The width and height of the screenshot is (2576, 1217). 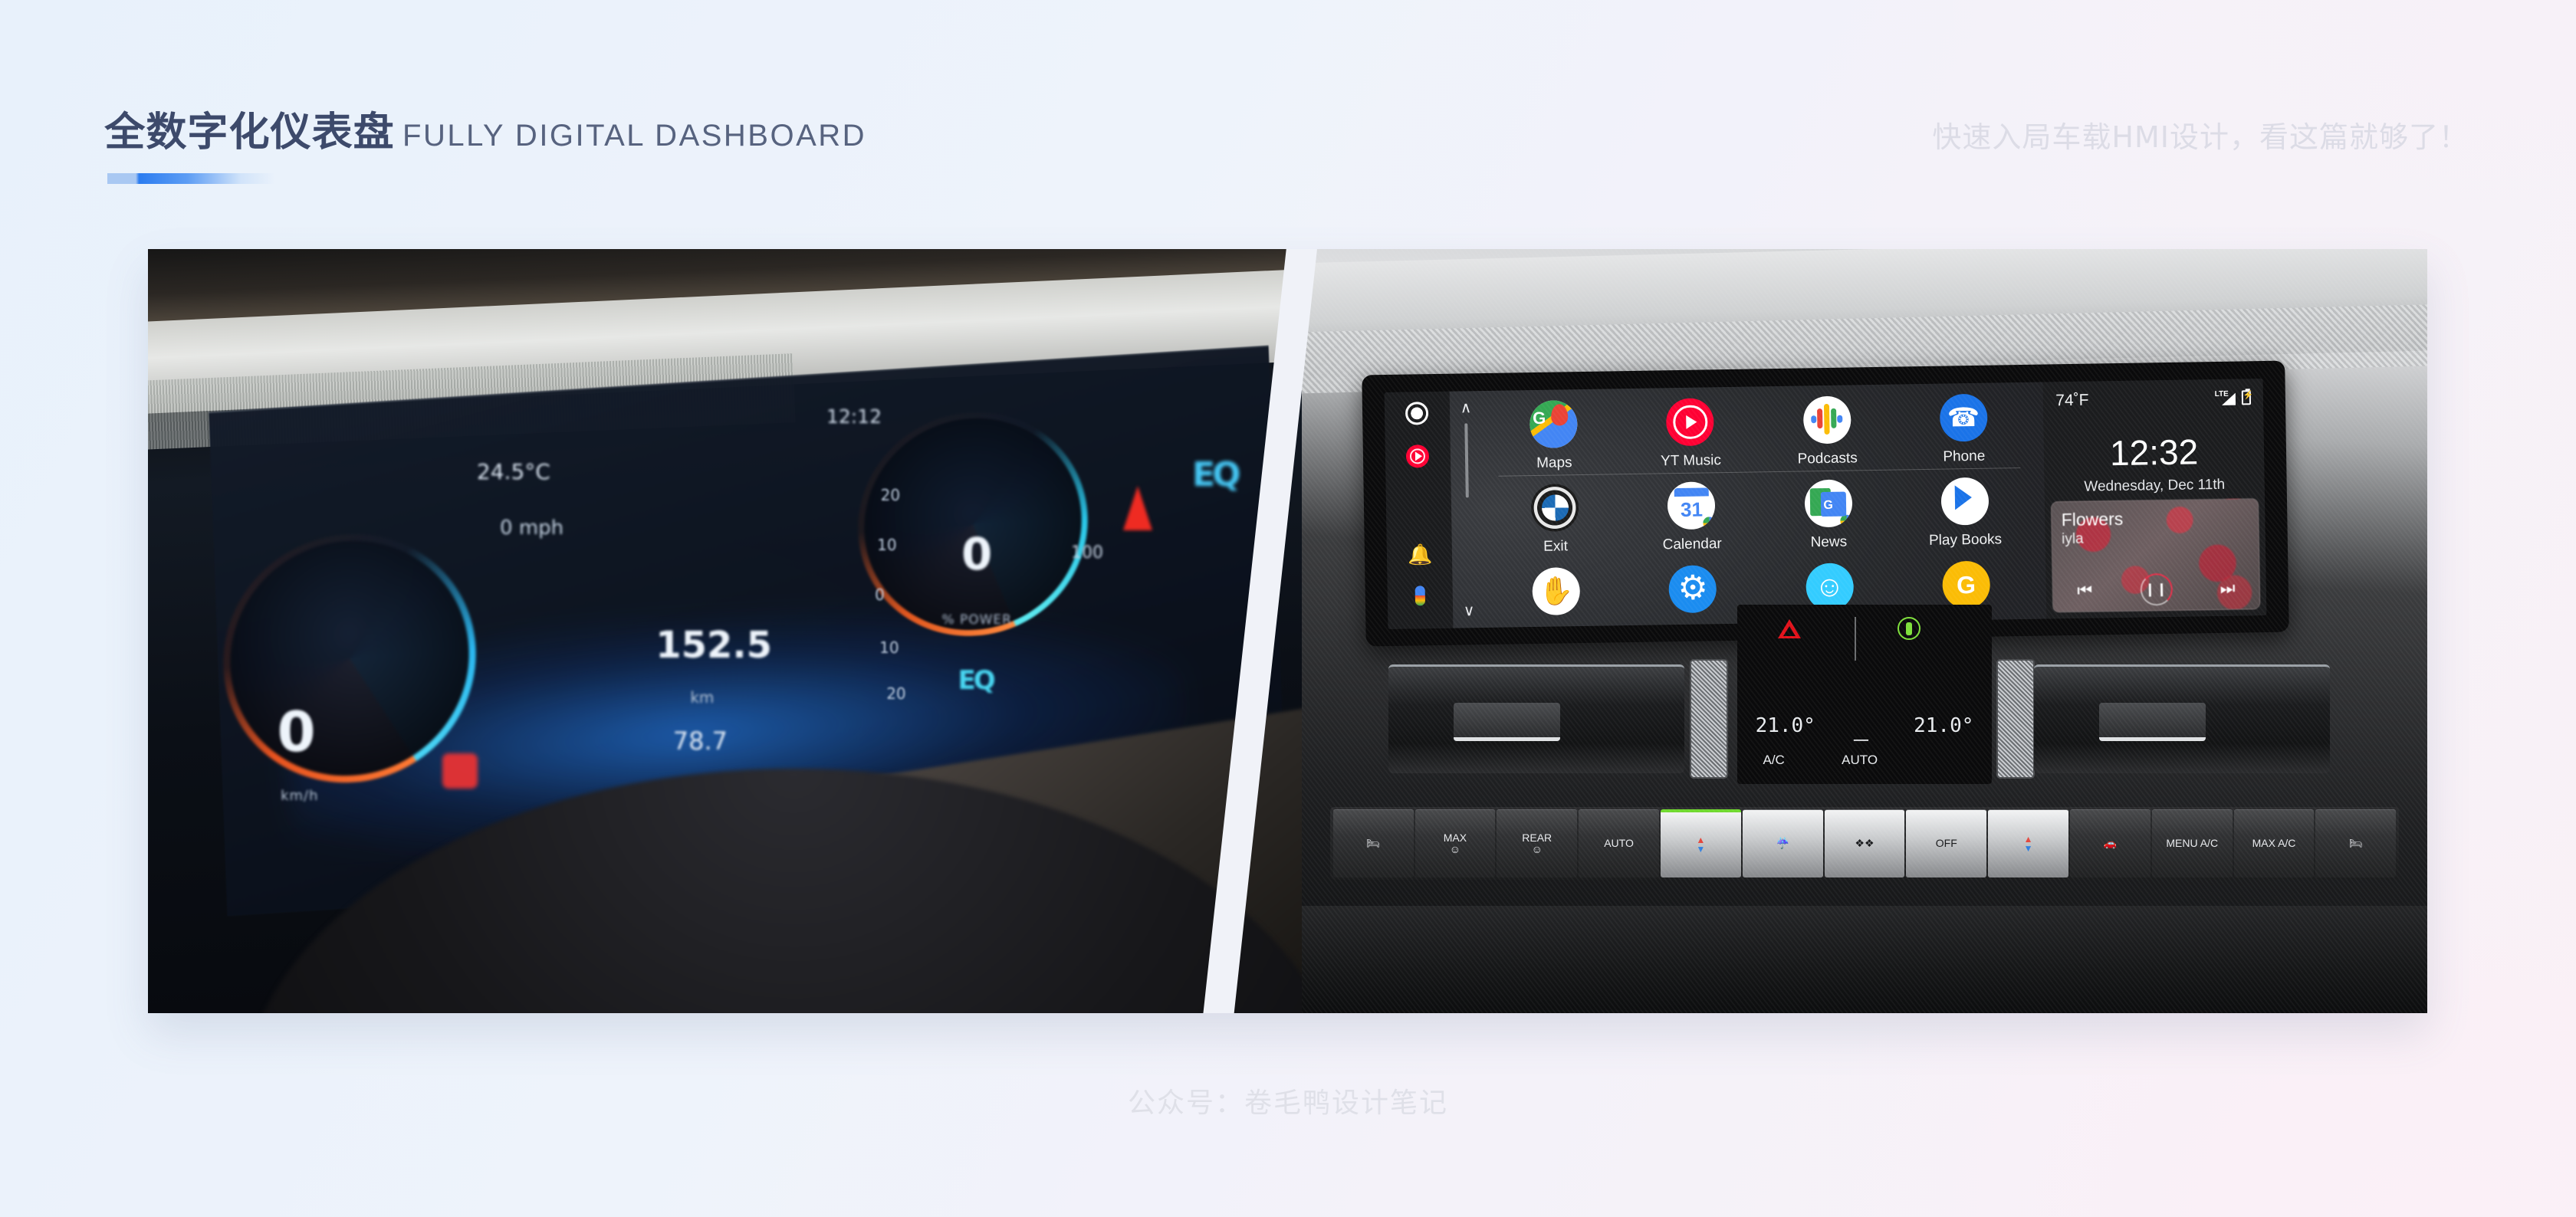 I want to click on app-tile-touch, so click(x=1556, y=594).